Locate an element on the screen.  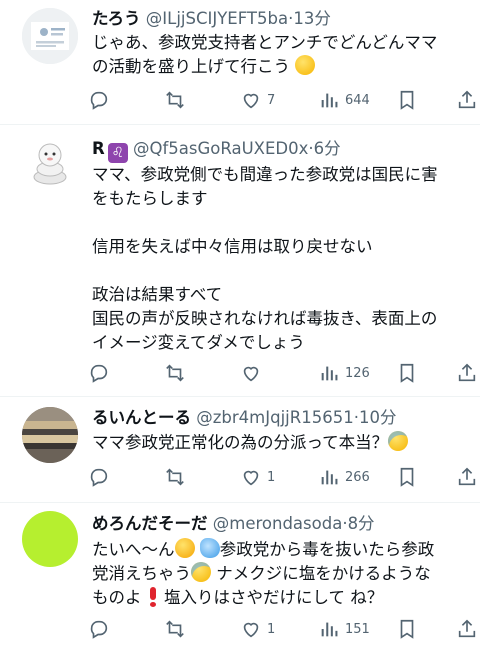
post-text: ママ参政党正常化の為の分派って本当？ is located at coordinates (278, 443).